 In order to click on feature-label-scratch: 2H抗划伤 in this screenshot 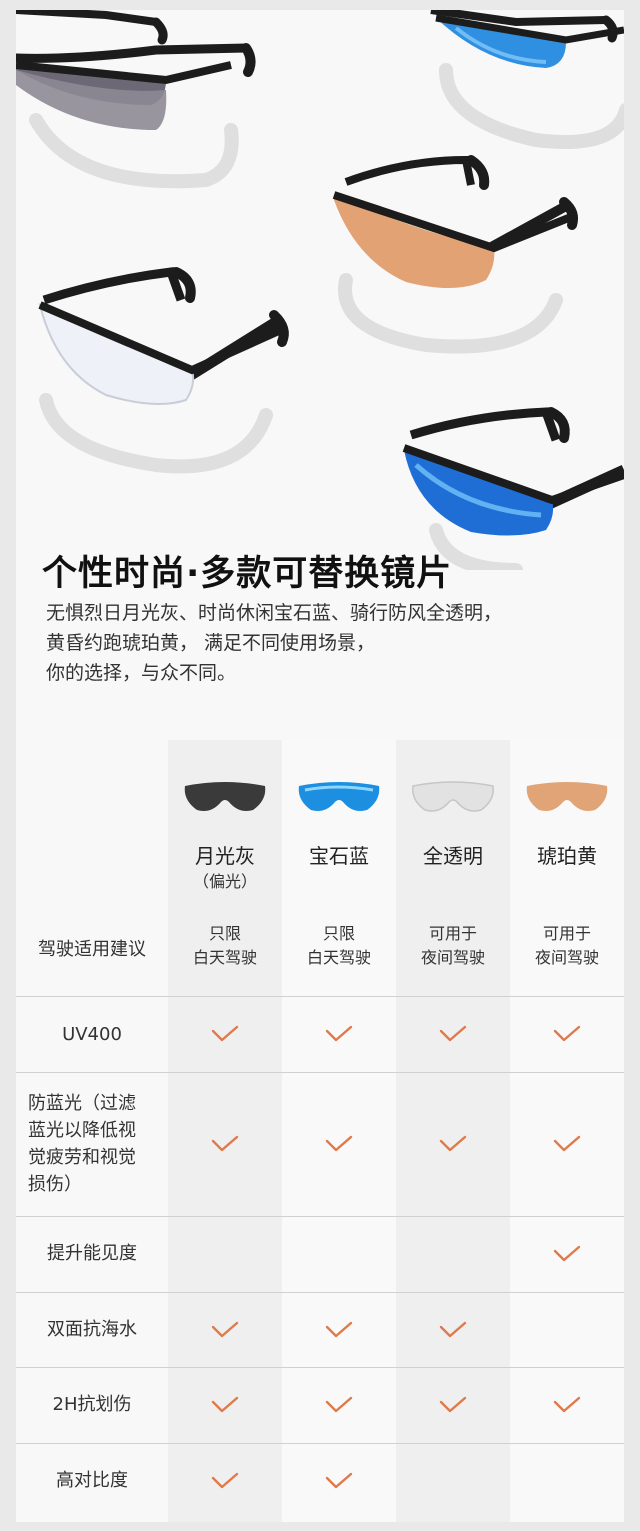, I will do `click(92, 1404)`.